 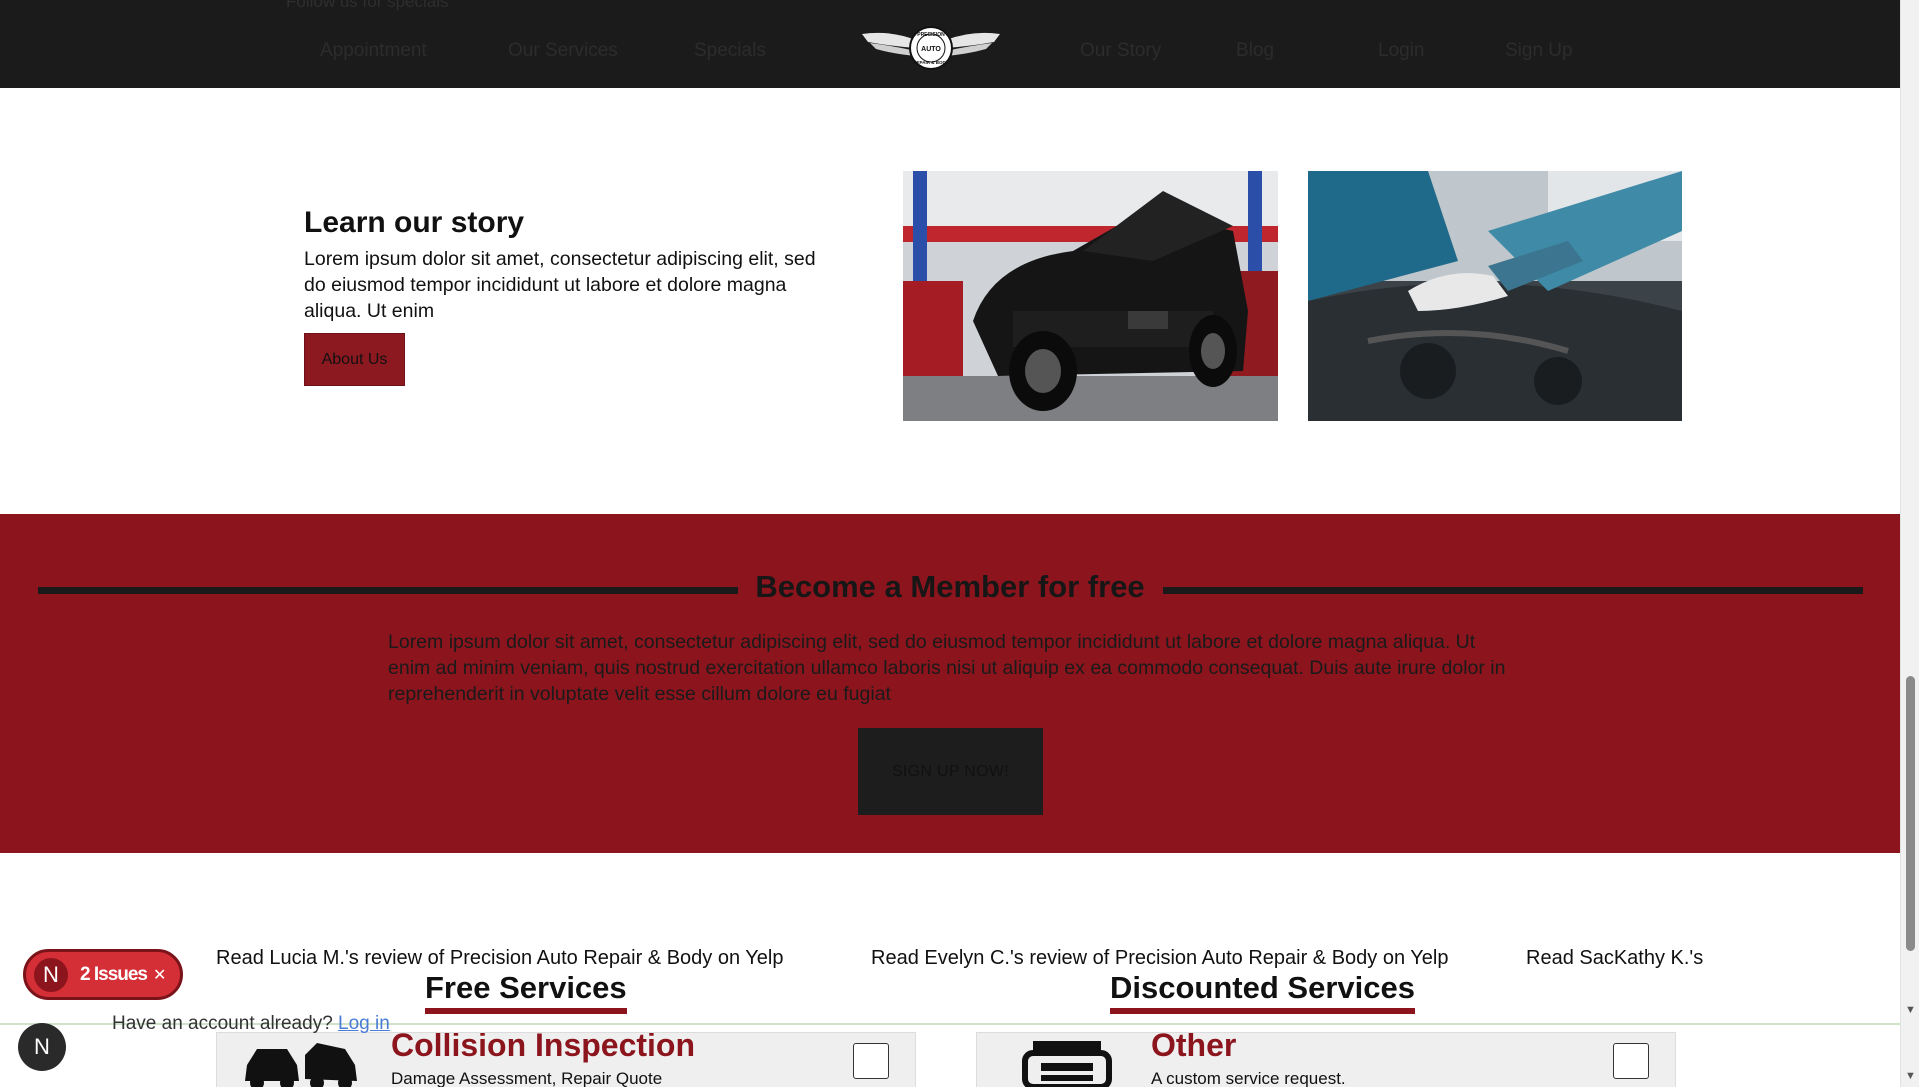 What do you see at coordinates (51, 974) in the screenshot?
I see `issues-badge-avatar: N` at bounding box center [51, 974].